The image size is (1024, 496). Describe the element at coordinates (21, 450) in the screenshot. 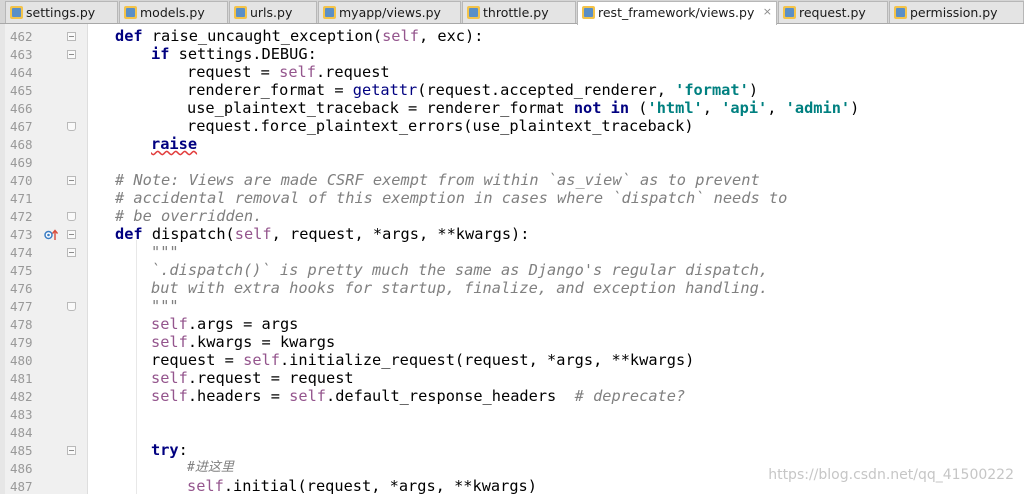

I see `line-number: 485` at that location.